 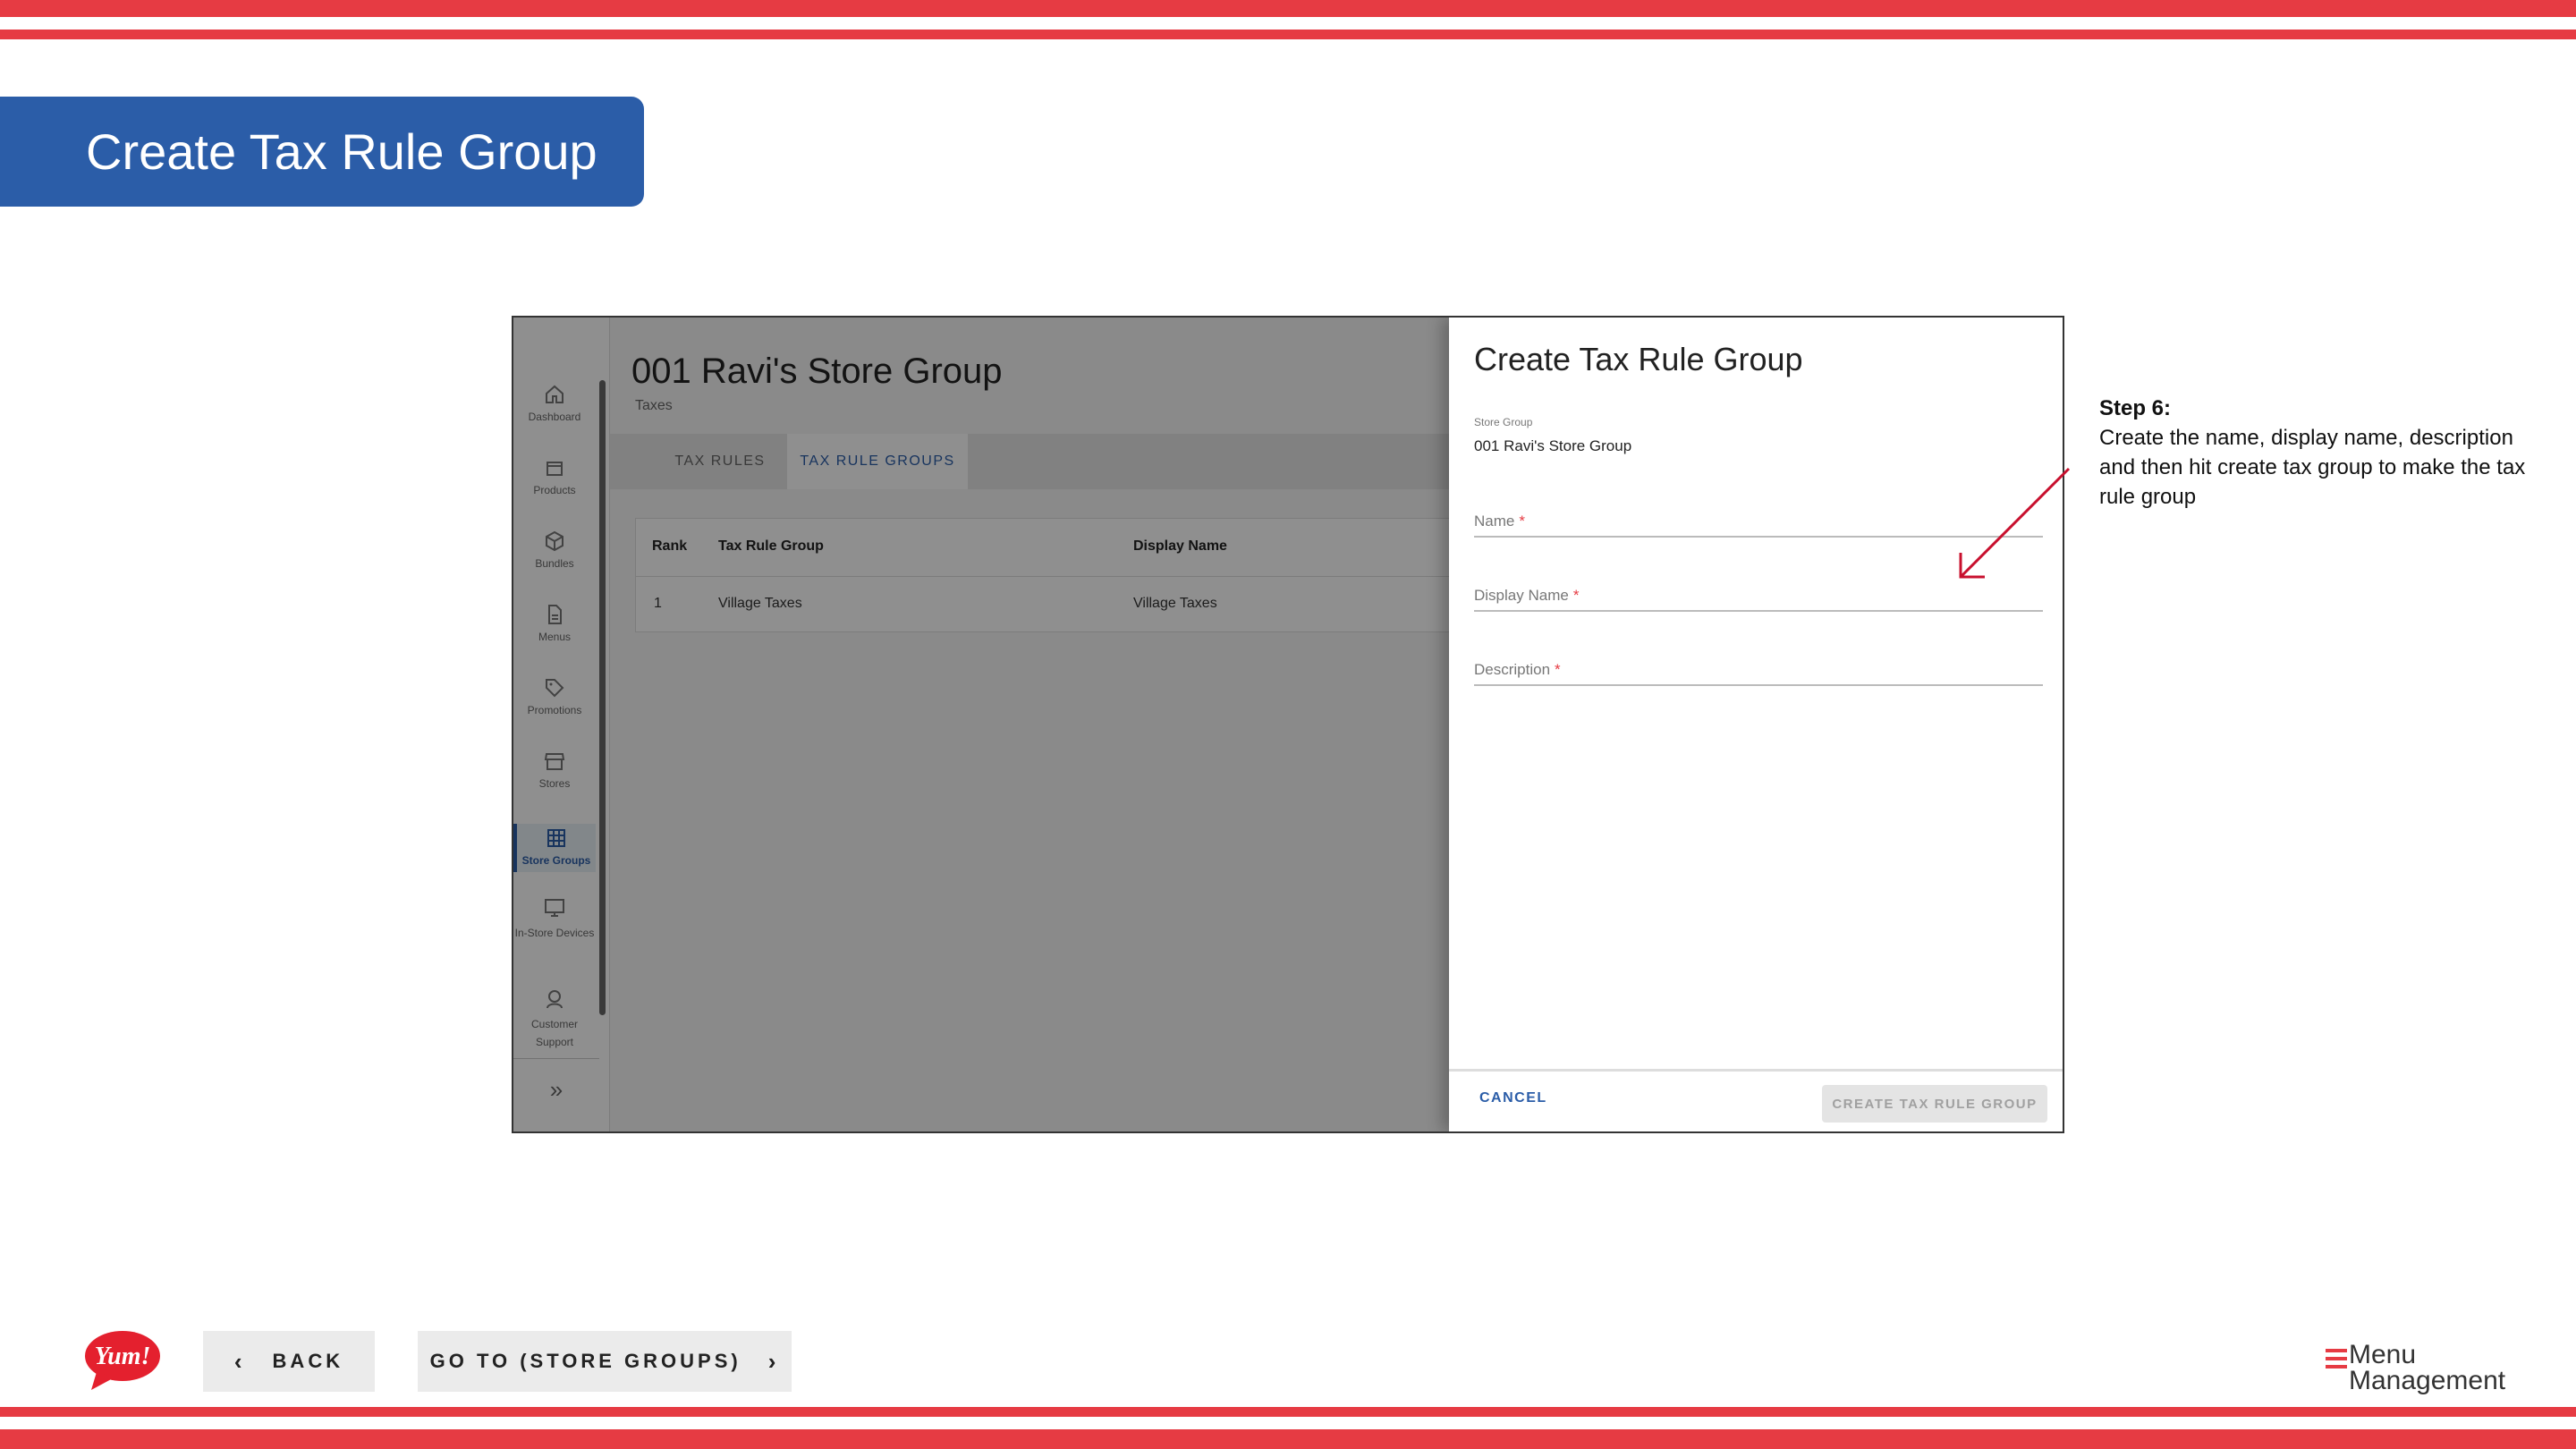 I want to click on chevron-left-icon: ‹, so click(x=239, y=1361).